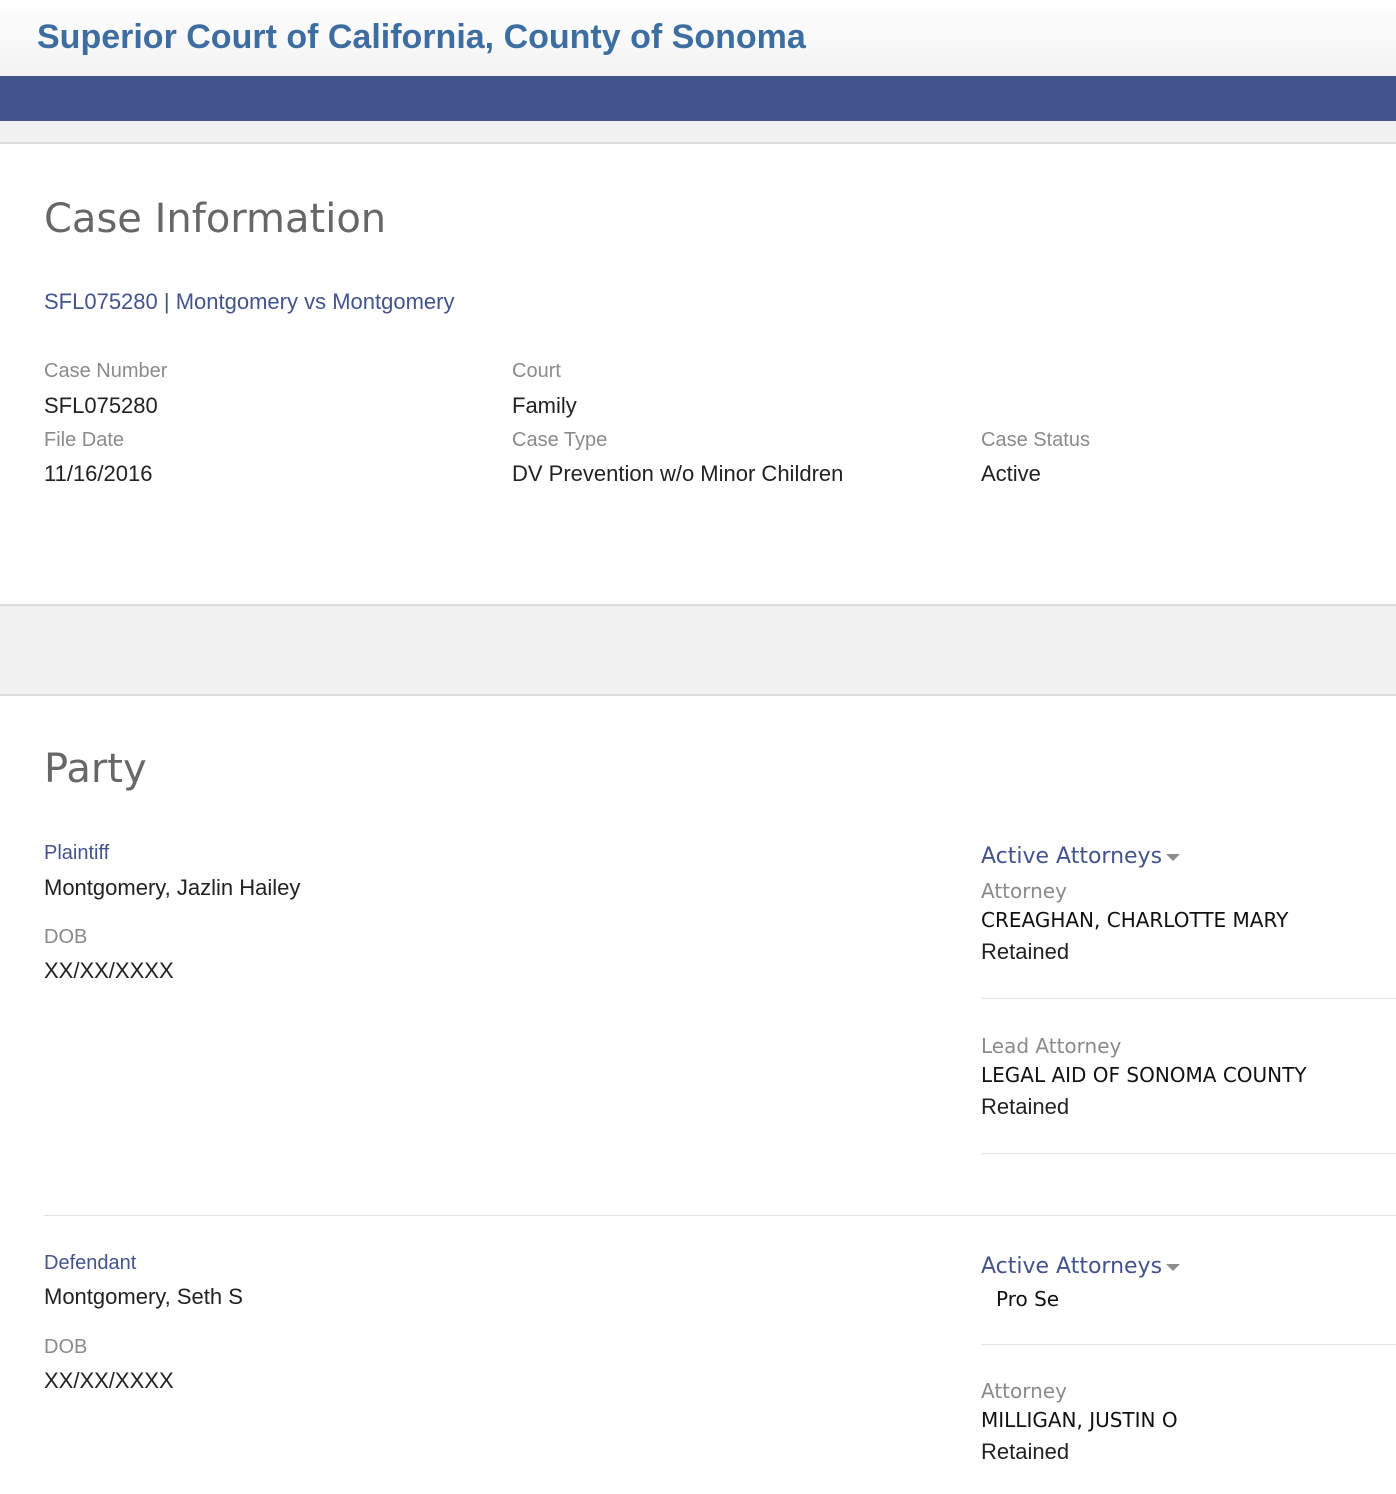 The image size is (1396, 1494). What do you see at coordinates (143, 1296) in the screenshot?
I see `defendant-name: Montgomery, Seth S` at bounding box center [143, 1296].